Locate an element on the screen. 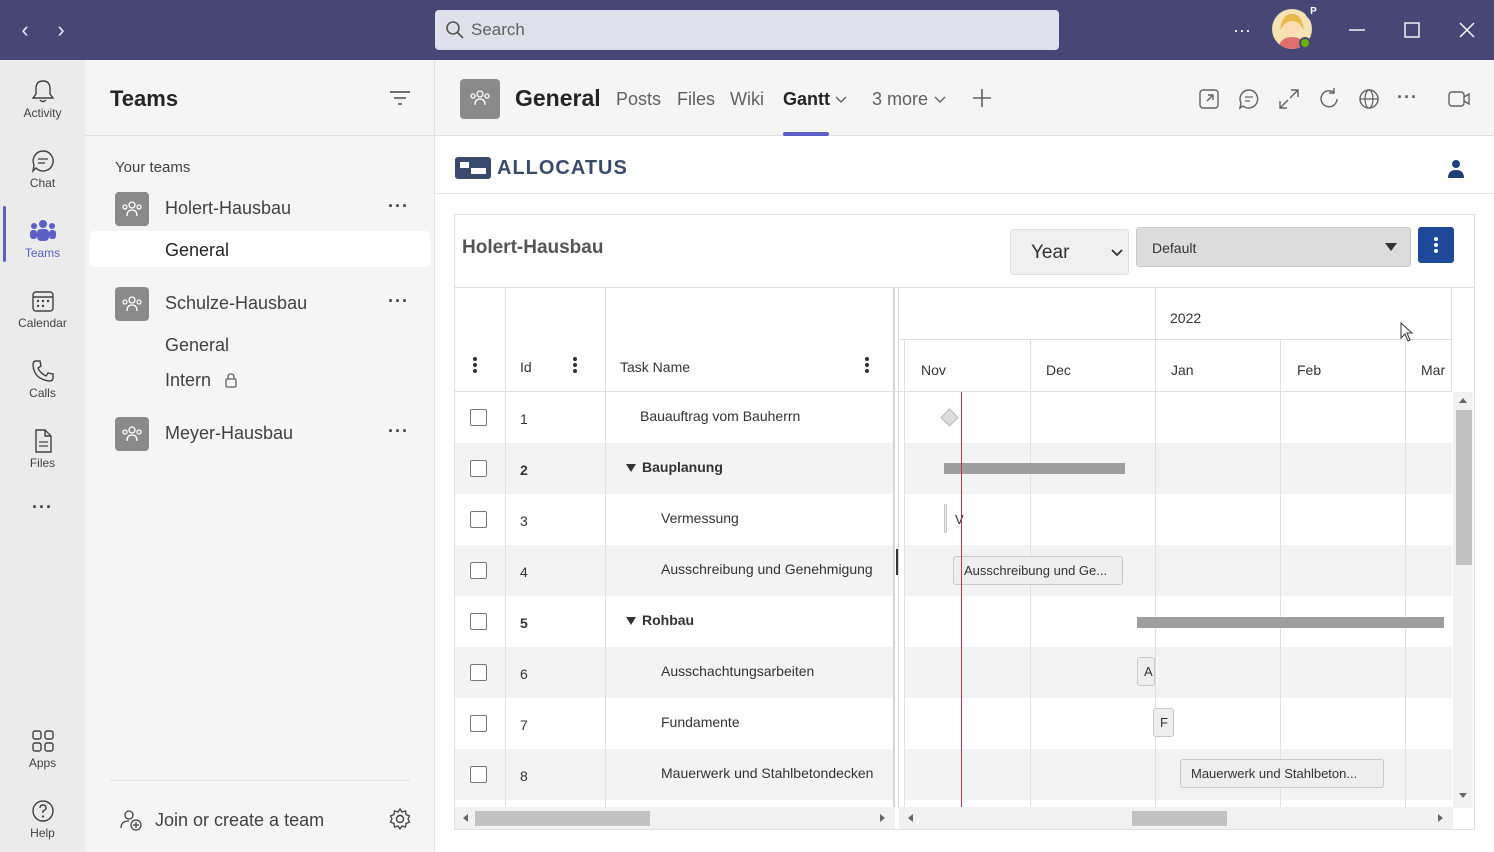 The width and height of the screenshot is (1494, 852). task-bar-ausschachtung: A is located at coordinates (1146, 671).